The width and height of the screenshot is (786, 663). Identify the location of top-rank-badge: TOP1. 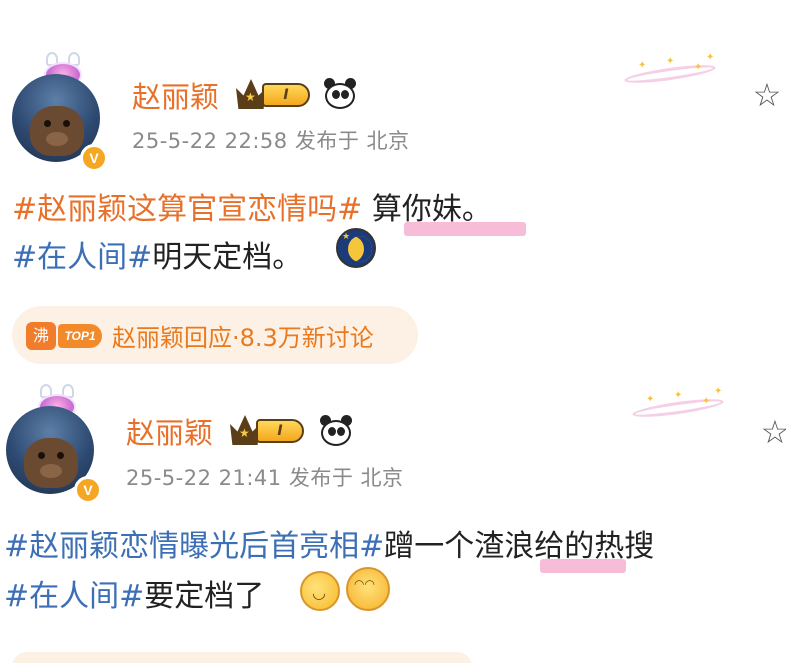
(80, 336).